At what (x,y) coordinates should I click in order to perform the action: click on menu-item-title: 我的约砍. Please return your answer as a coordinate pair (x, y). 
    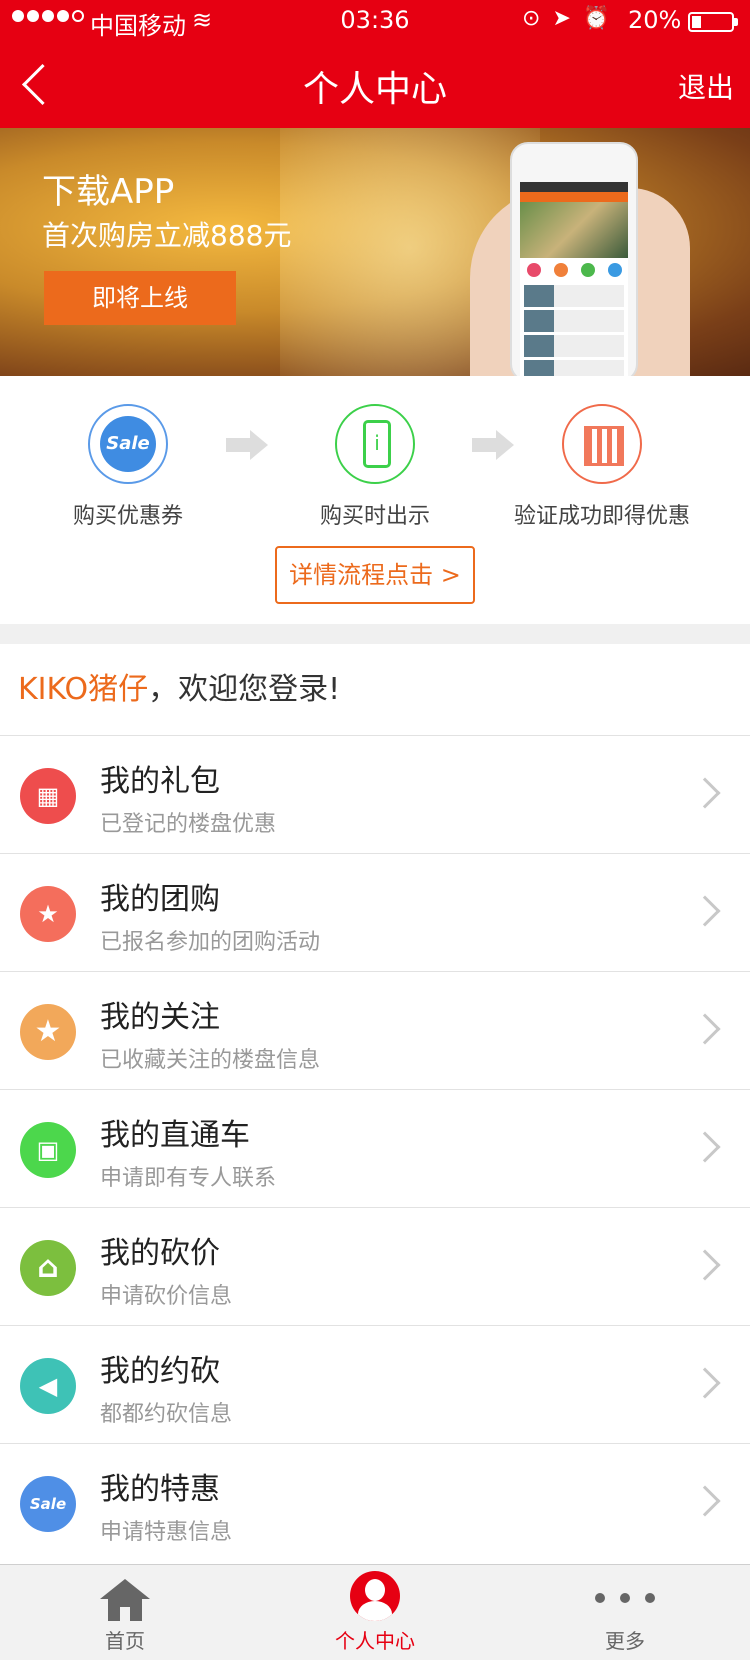
    Looking at the image, I should click on (160, 1371).